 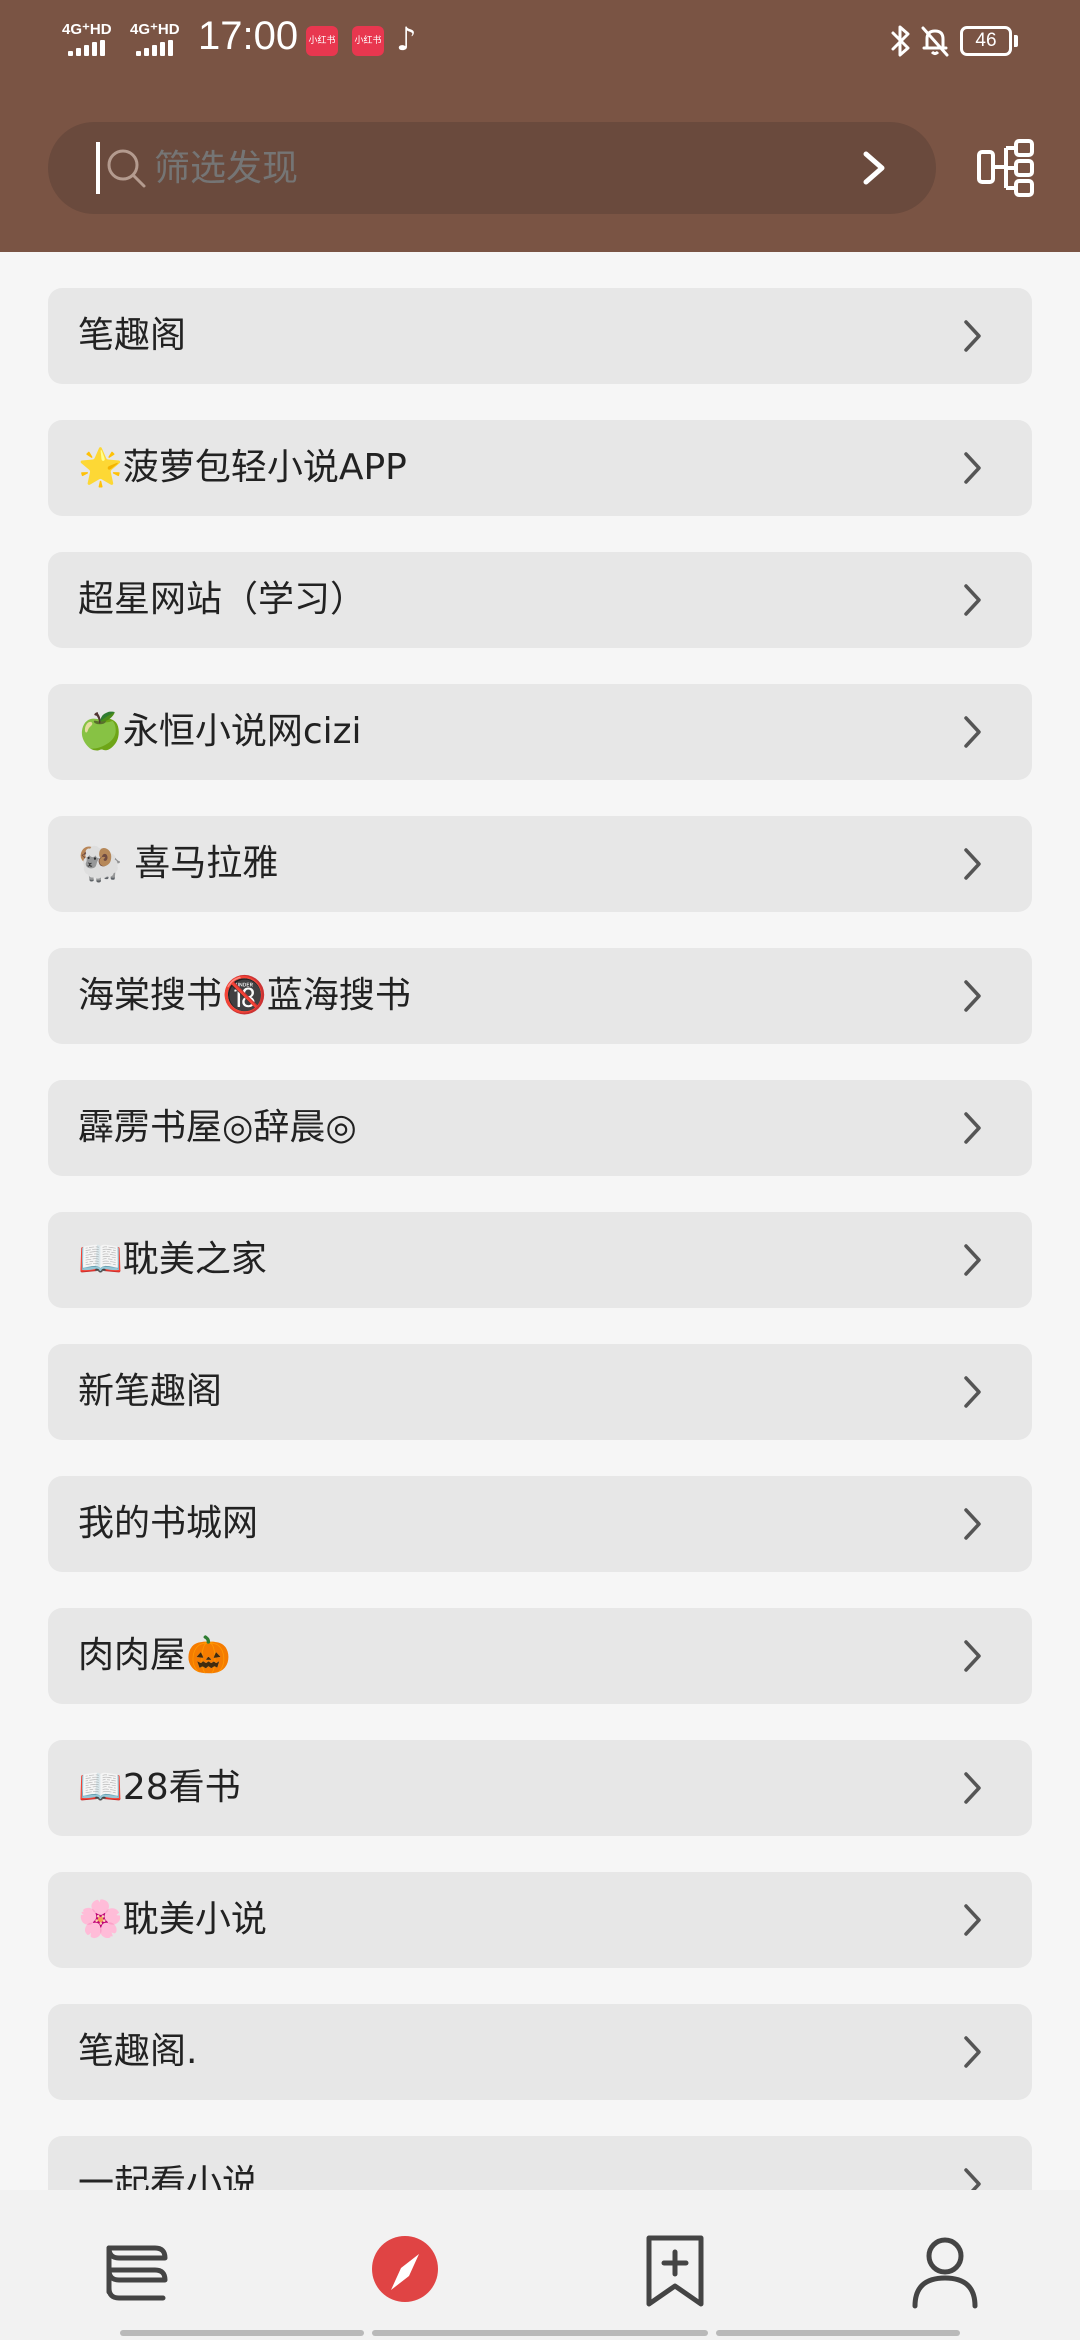 What do you see at coordinates (454, 169) in the screenshot?
I see `search-input` at bounding box center [454, 169].